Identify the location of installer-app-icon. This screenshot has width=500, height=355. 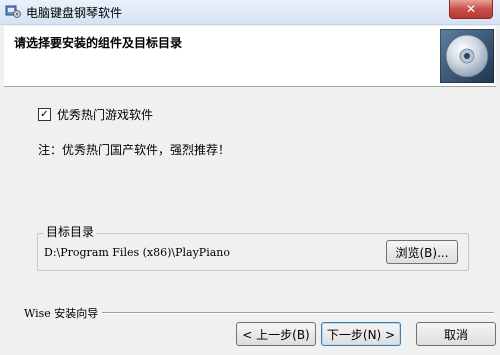
(13, 11).